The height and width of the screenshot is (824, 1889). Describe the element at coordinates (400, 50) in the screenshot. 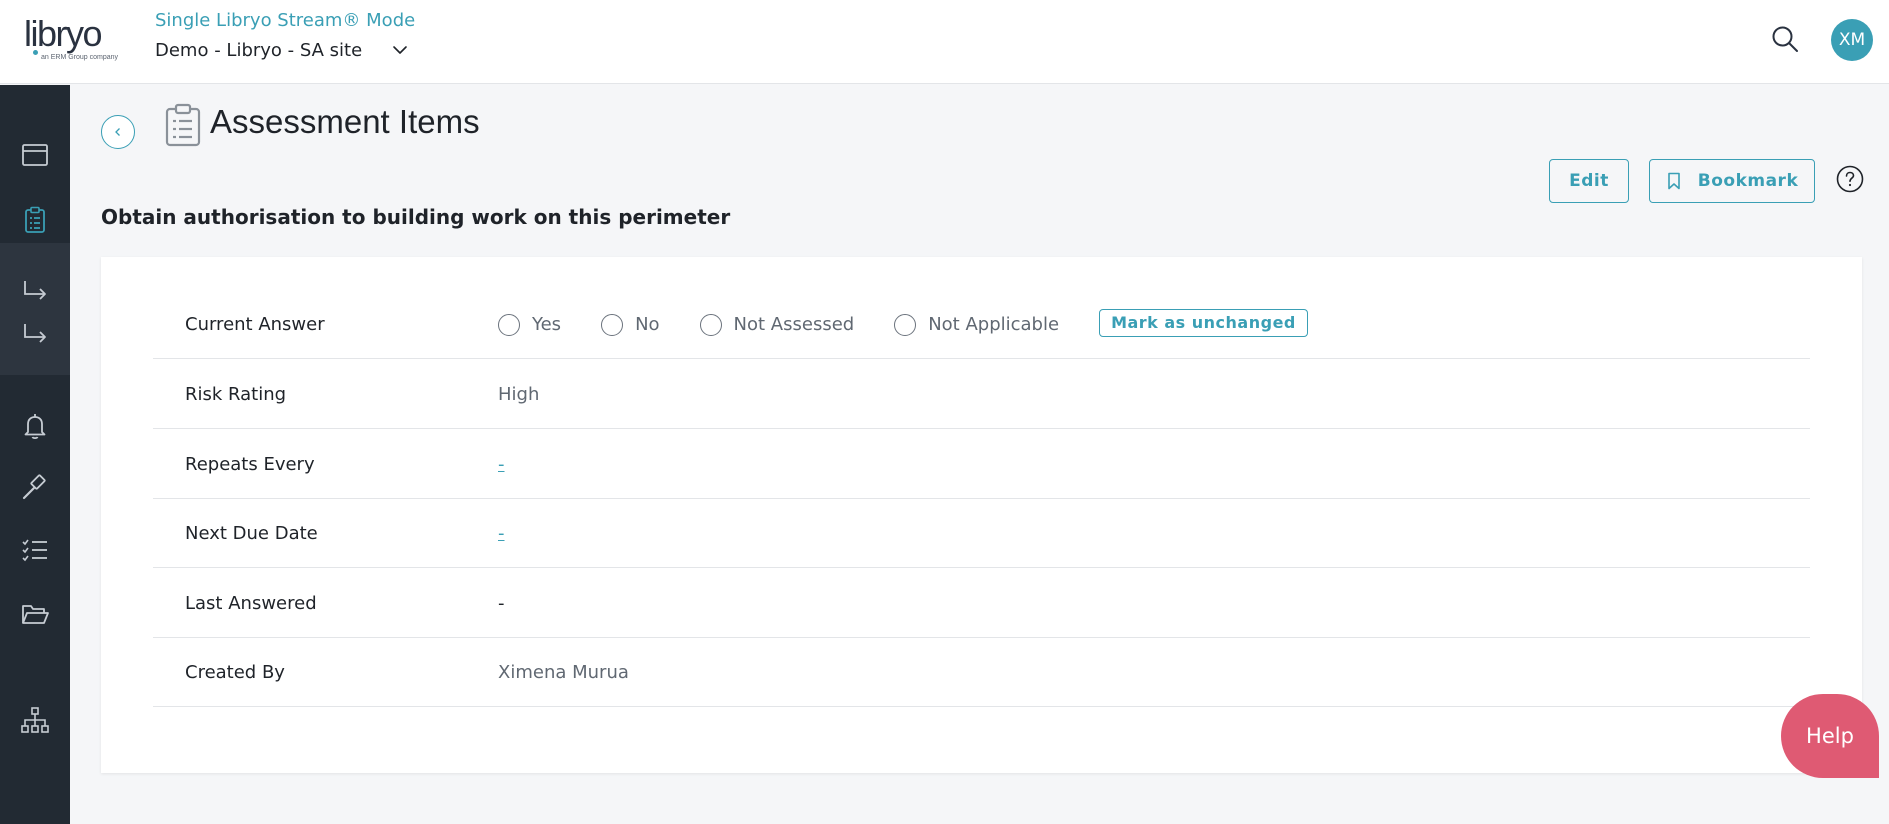

I see `chevron-down-icon` at that location.